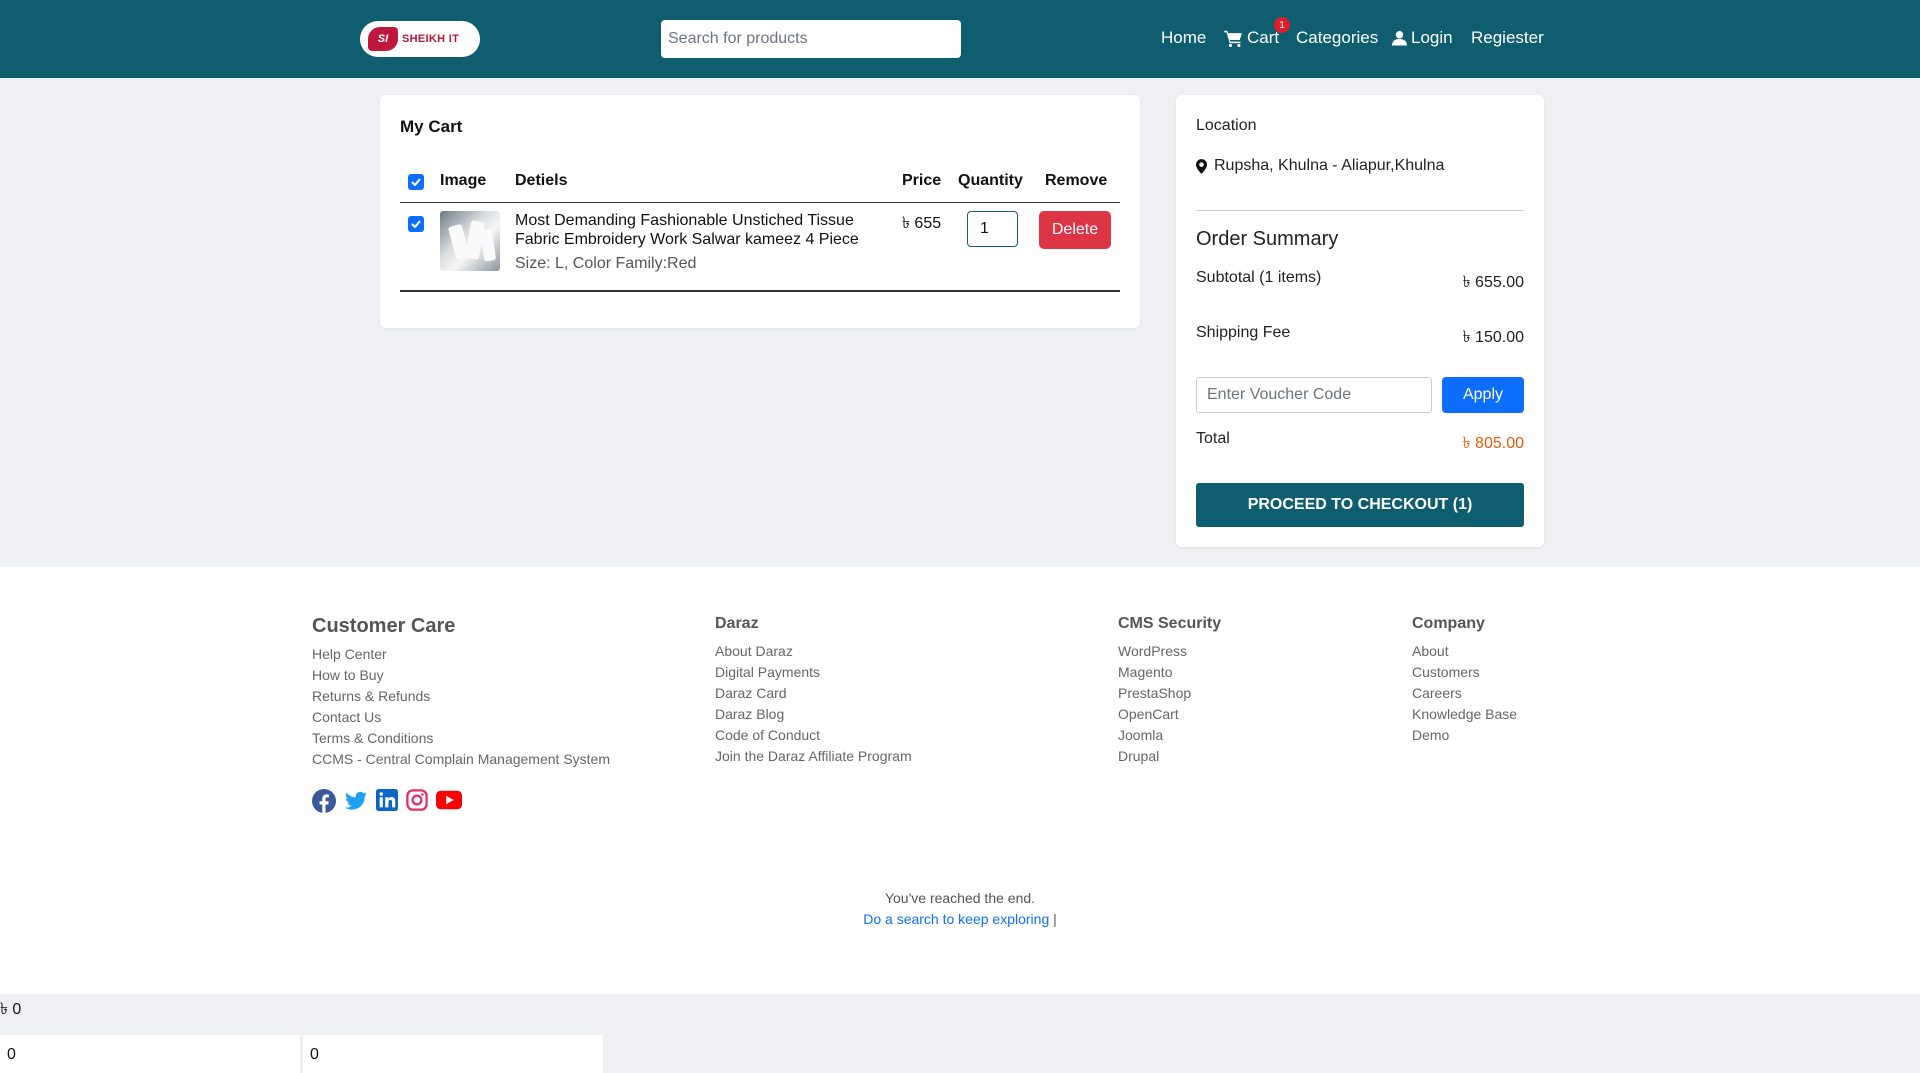 The width and height of the screenshot is (1920, 1073). What do you see at coordinates (1201, 166) in the screenshot?
I see `map-pin-icon` at bounding box center [1201, 166].